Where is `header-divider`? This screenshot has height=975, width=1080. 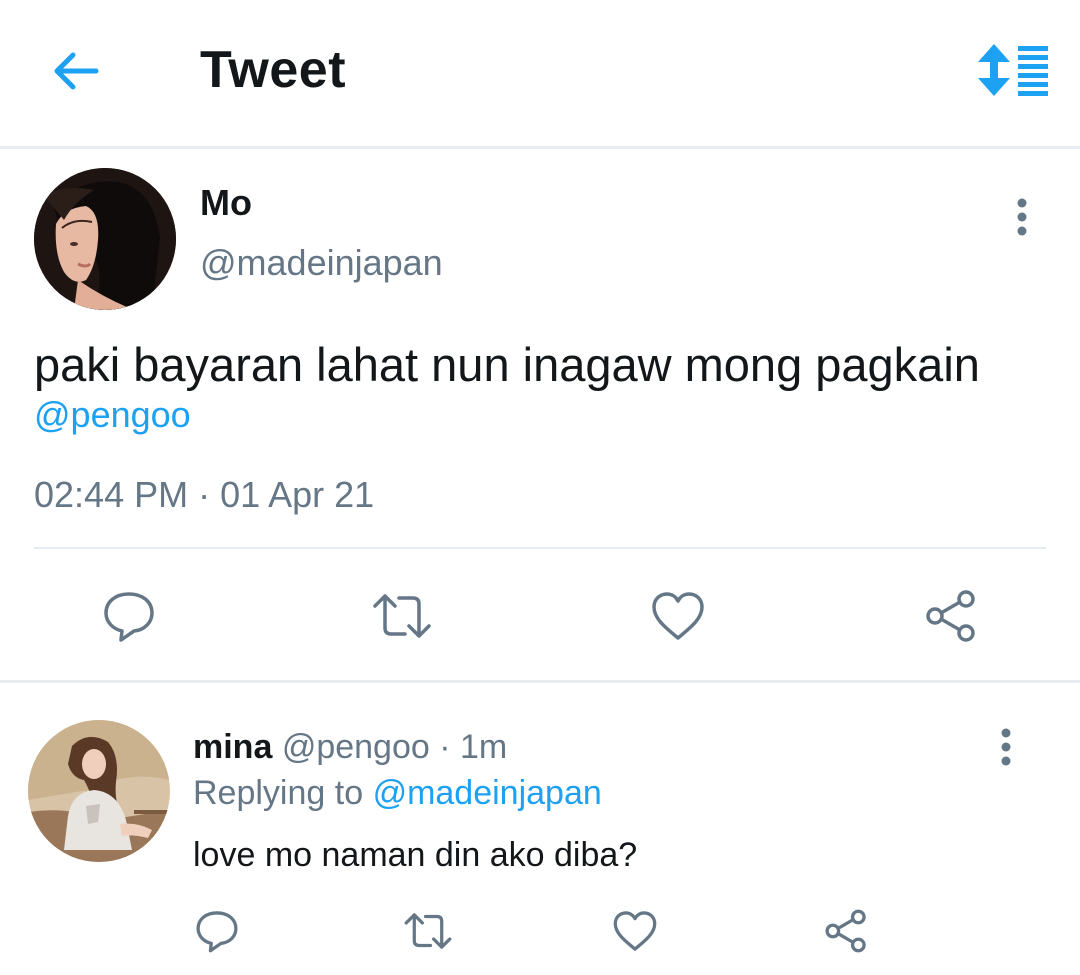
header-divider is located at coordinates (540, 147).